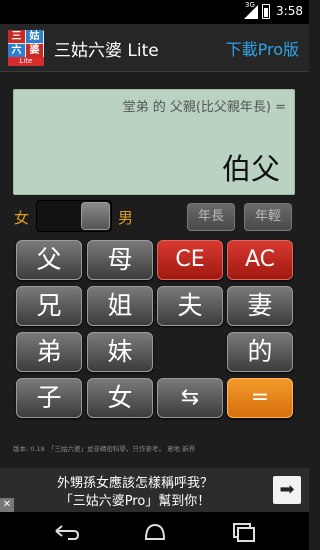 This screenshot has width=320, height=550. I want to click on ad-line-2: 「三姑六婆Pro」幫到你！, so click(135, 501).